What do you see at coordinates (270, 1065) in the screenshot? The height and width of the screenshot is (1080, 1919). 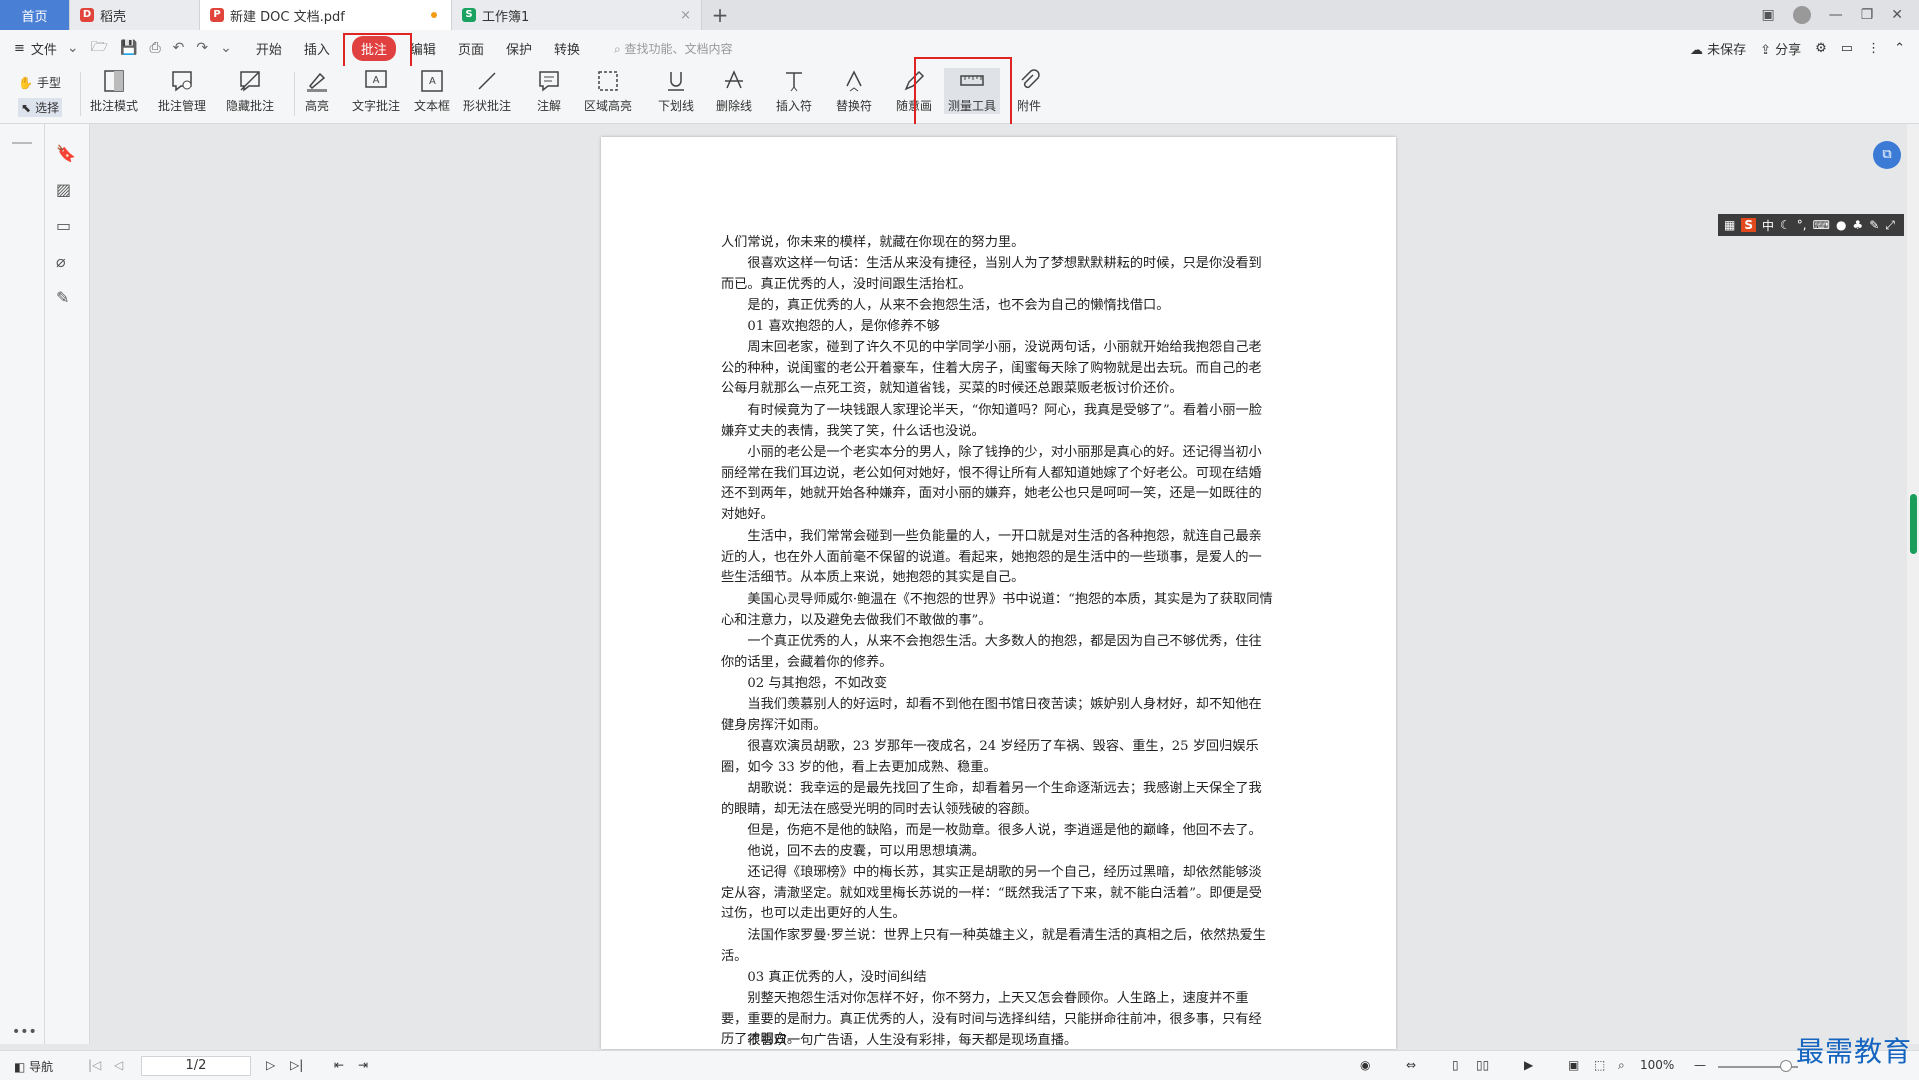 I see `next-page-icon: ▷` at bounding box center [270, 1065].